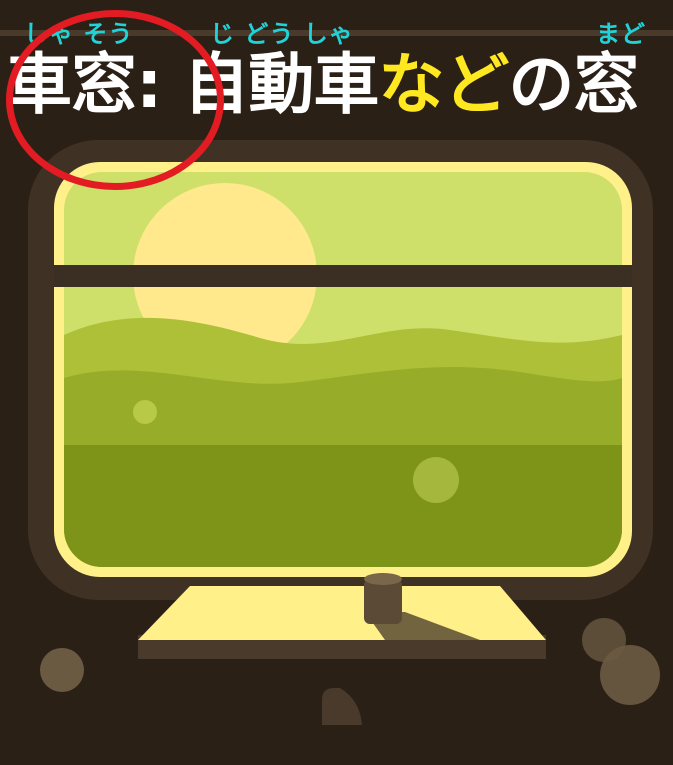  I want to click on ruby-mado: まど, so click(621, 34).